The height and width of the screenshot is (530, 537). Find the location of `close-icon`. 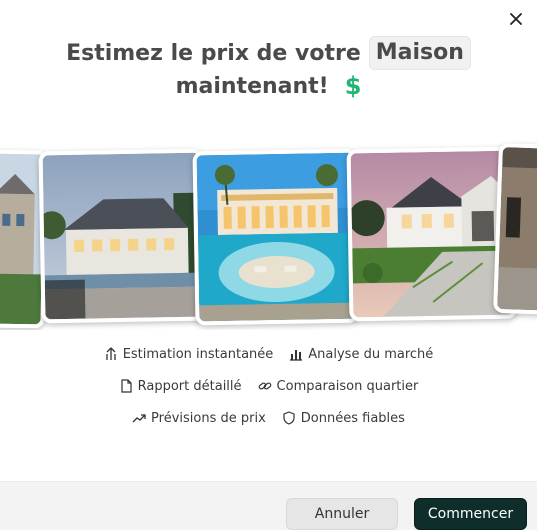

close-icon is located at coordinates (516, 19).